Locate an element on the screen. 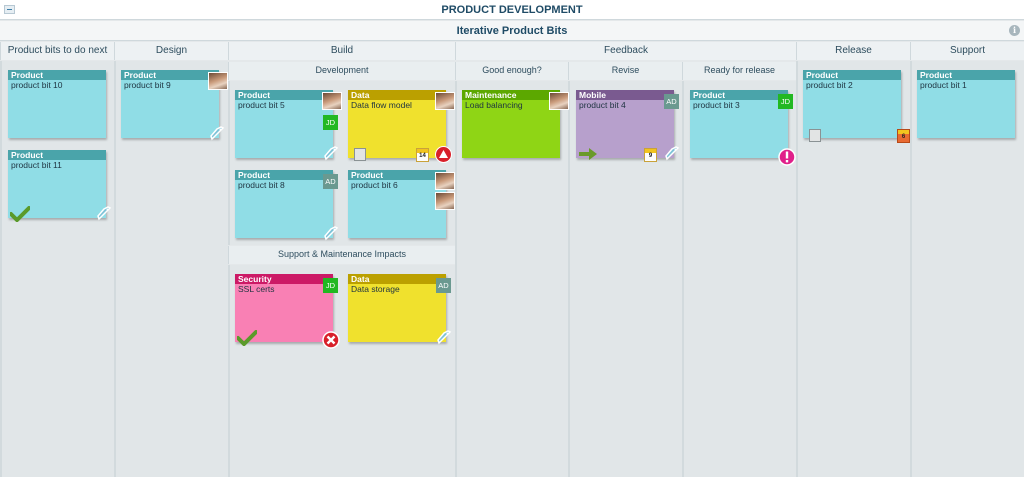  card-text: product bit 10 is located at coordinates (37, 85).